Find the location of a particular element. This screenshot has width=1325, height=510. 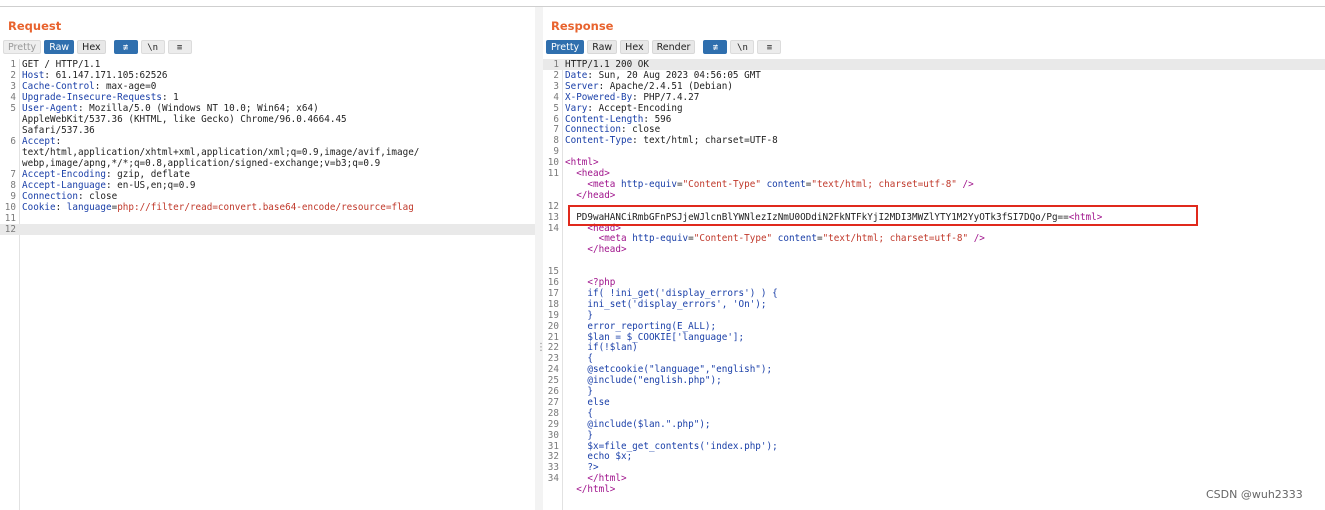

code-text: Vary: Accept-Encoding is located at coordinates (624, 108).